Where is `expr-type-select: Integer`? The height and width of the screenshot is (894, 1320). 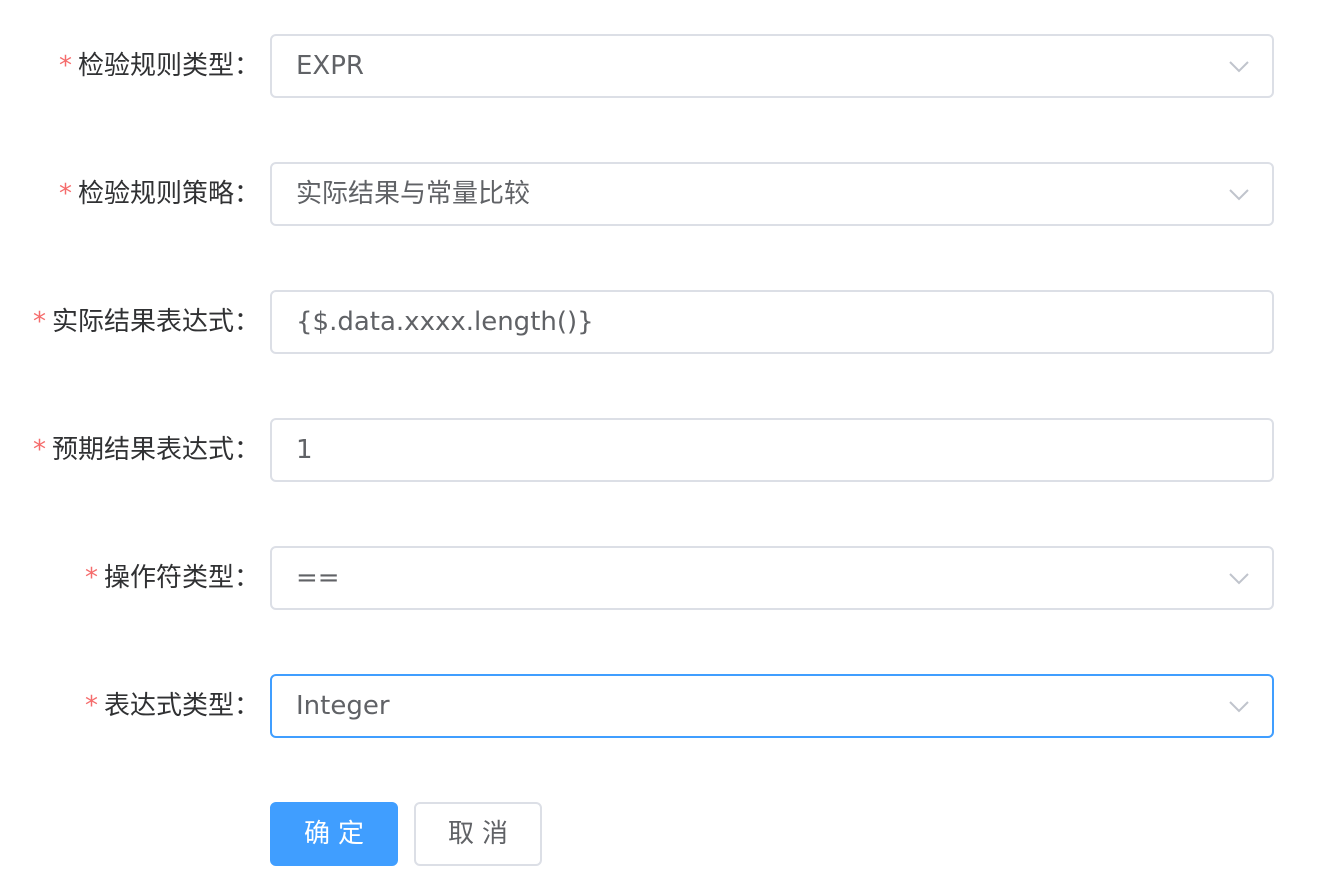 expr-type-select: Integer is located at coordinates (772, 706).